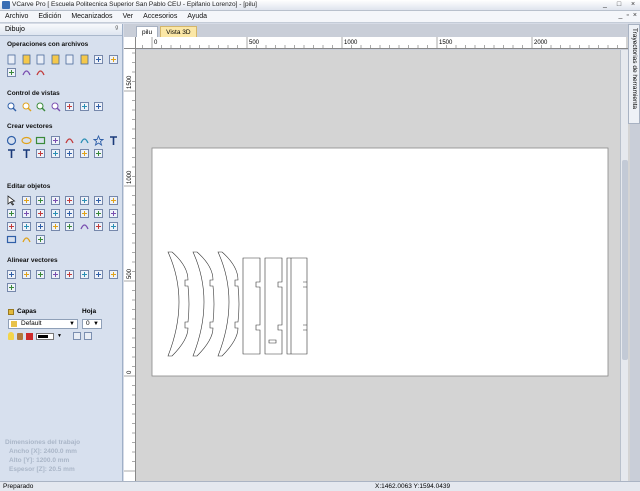  Describe the element at coordinates (69, 200) in the screenshot. I see `ungroup-icon` at that location.